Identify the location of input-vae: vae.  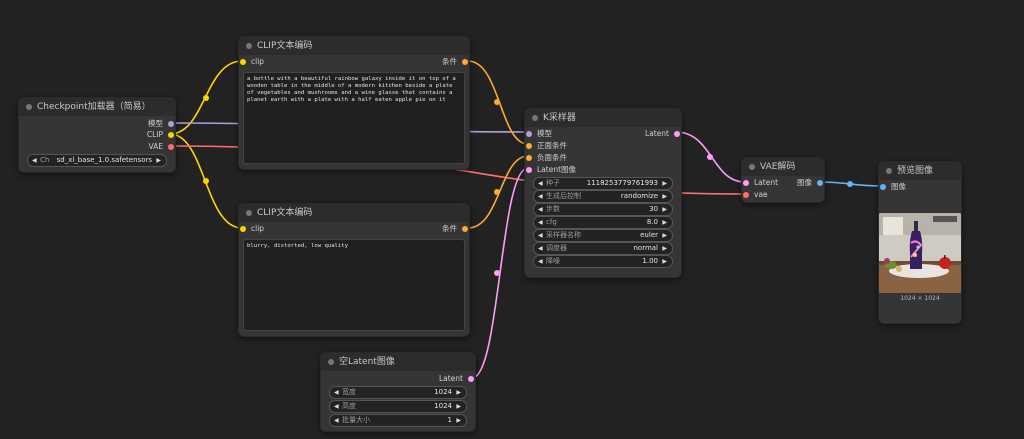
(755, 195).